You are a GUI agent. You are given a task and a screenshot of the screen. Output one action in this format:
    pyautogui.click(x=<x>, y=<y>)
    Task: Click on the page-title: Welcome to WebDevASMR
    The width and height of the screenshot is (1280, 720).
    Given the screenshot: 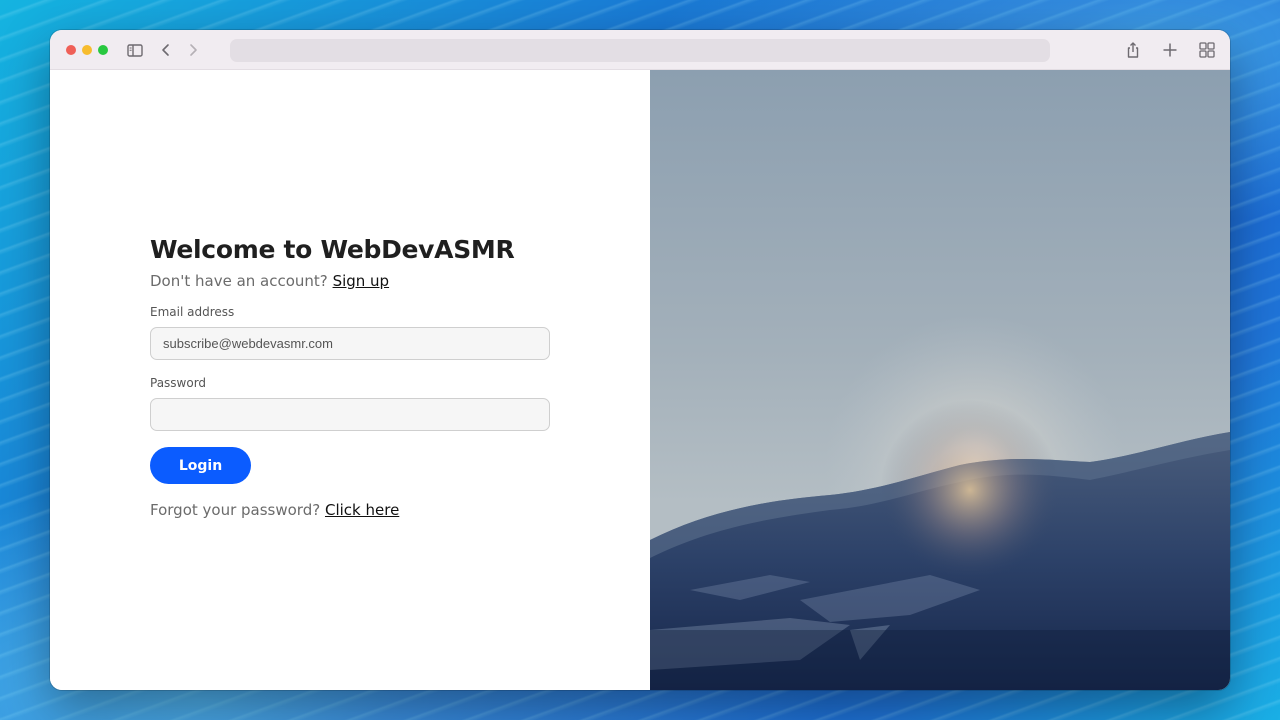 What is the action you would take?
    pyautogui.click(x=332, y=249)
    